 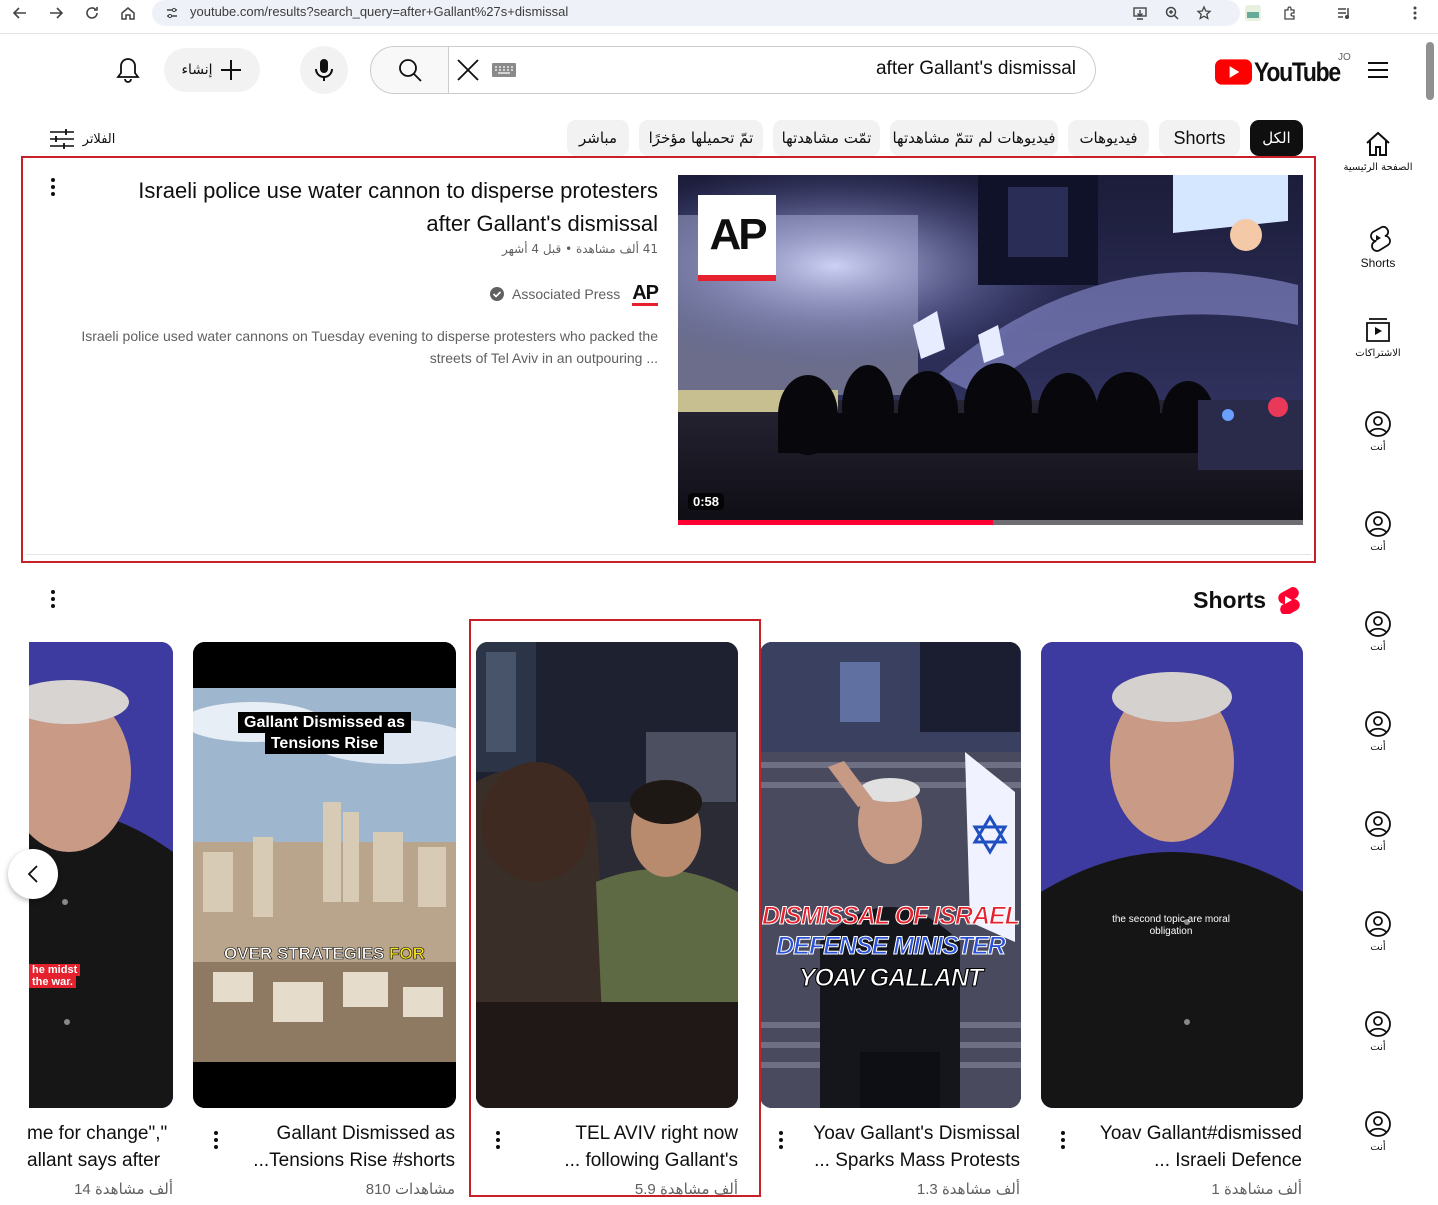 What do you see at coordinates (128, 70) in the screenshot?
I see `notifications-bell-icon` at bounding box center [128, 70].